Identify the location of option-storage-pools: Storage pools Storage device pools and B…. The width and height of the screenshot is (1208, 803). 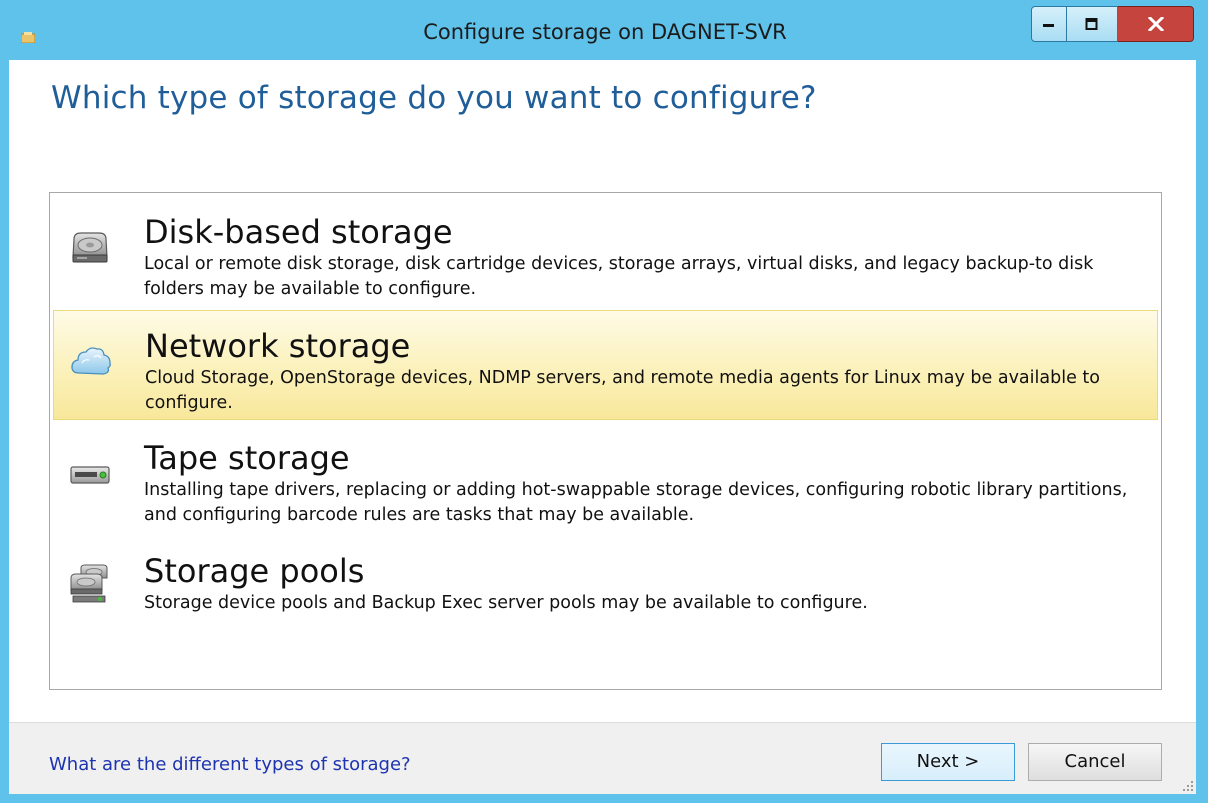
(605, 591).